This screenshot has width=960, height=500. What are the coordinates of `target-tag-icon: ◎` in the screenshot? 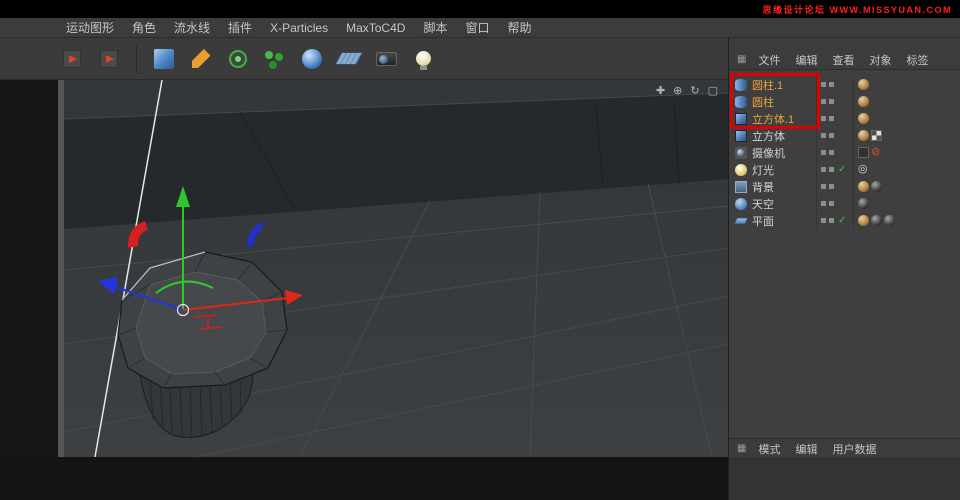 It's located at (863, 169).